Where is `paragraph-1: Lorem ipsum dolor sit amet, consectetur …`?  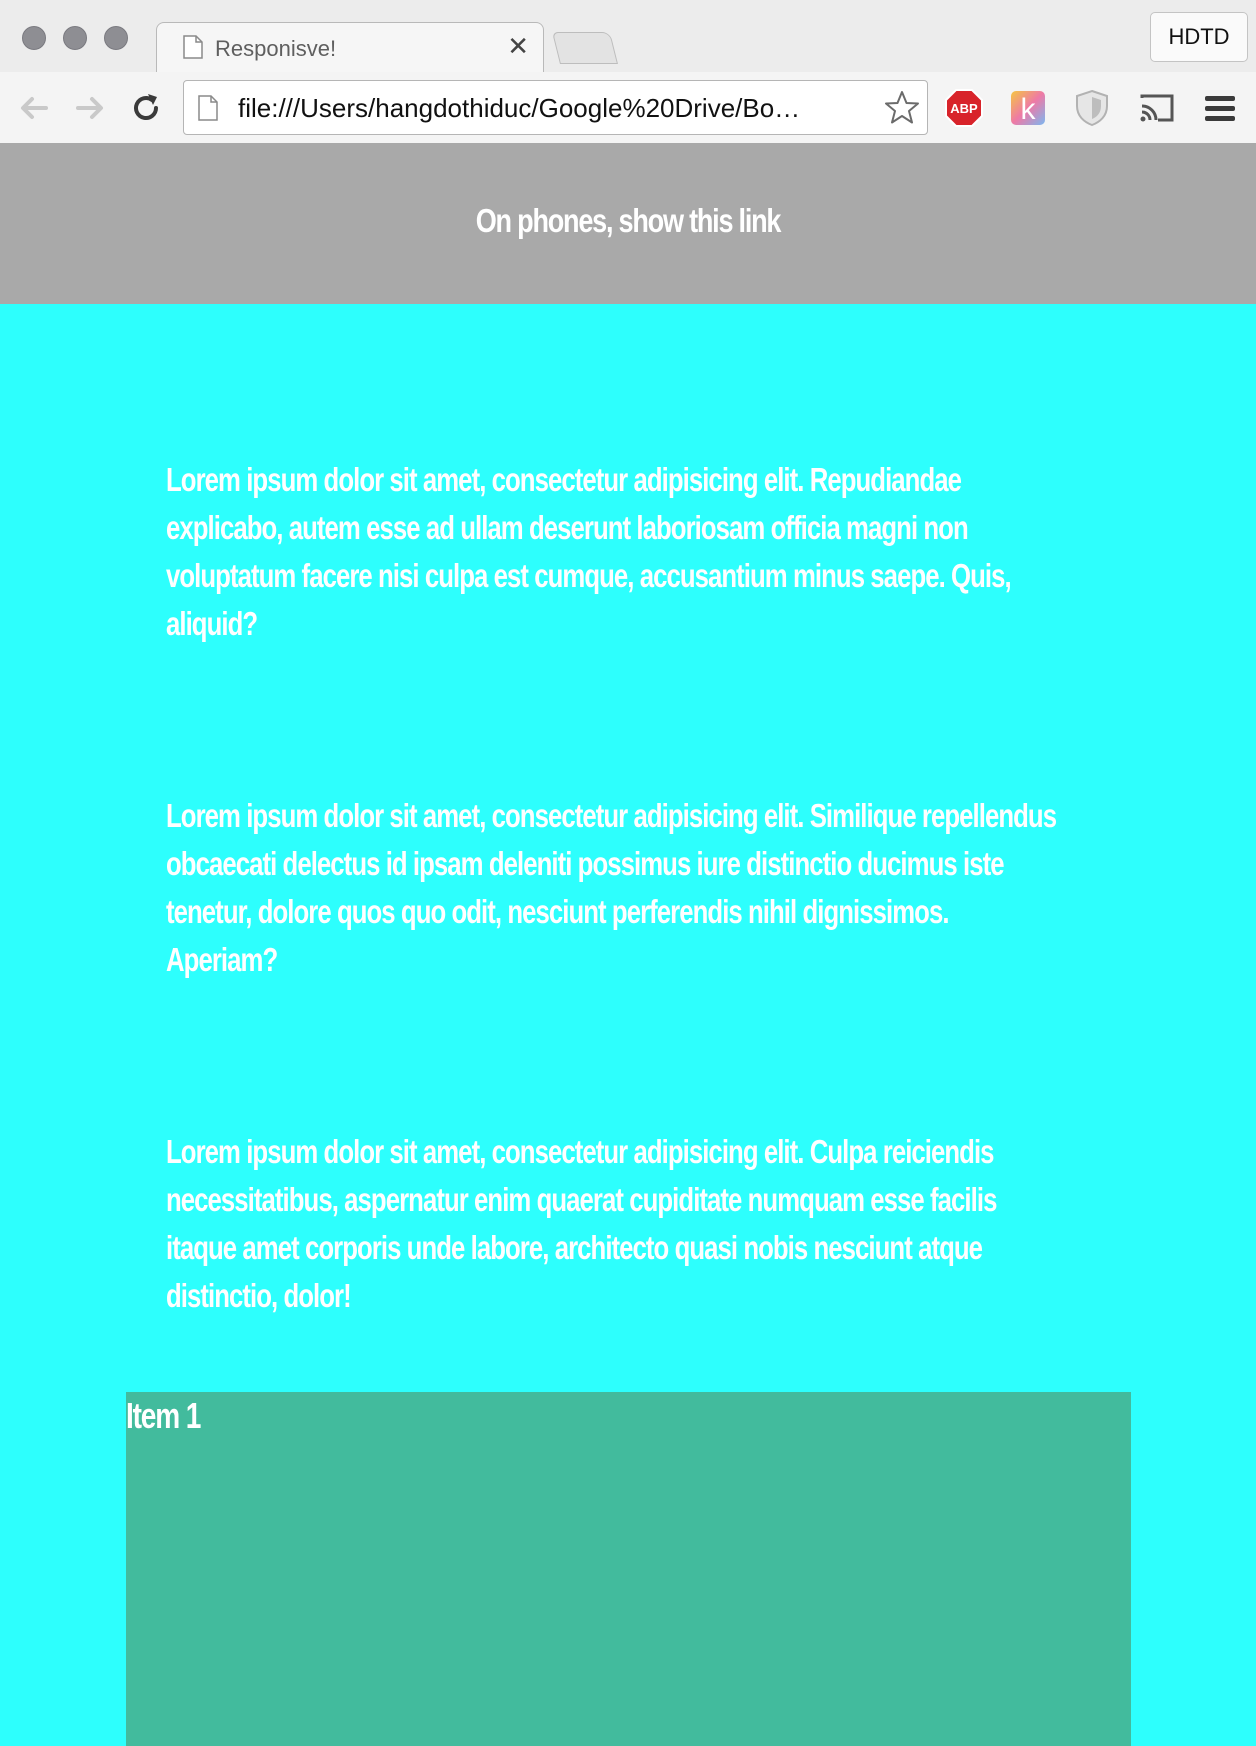 paragraph-1: Lorem ipsum dolor sit amet, consectetur … is located at coordinates (589, 551).